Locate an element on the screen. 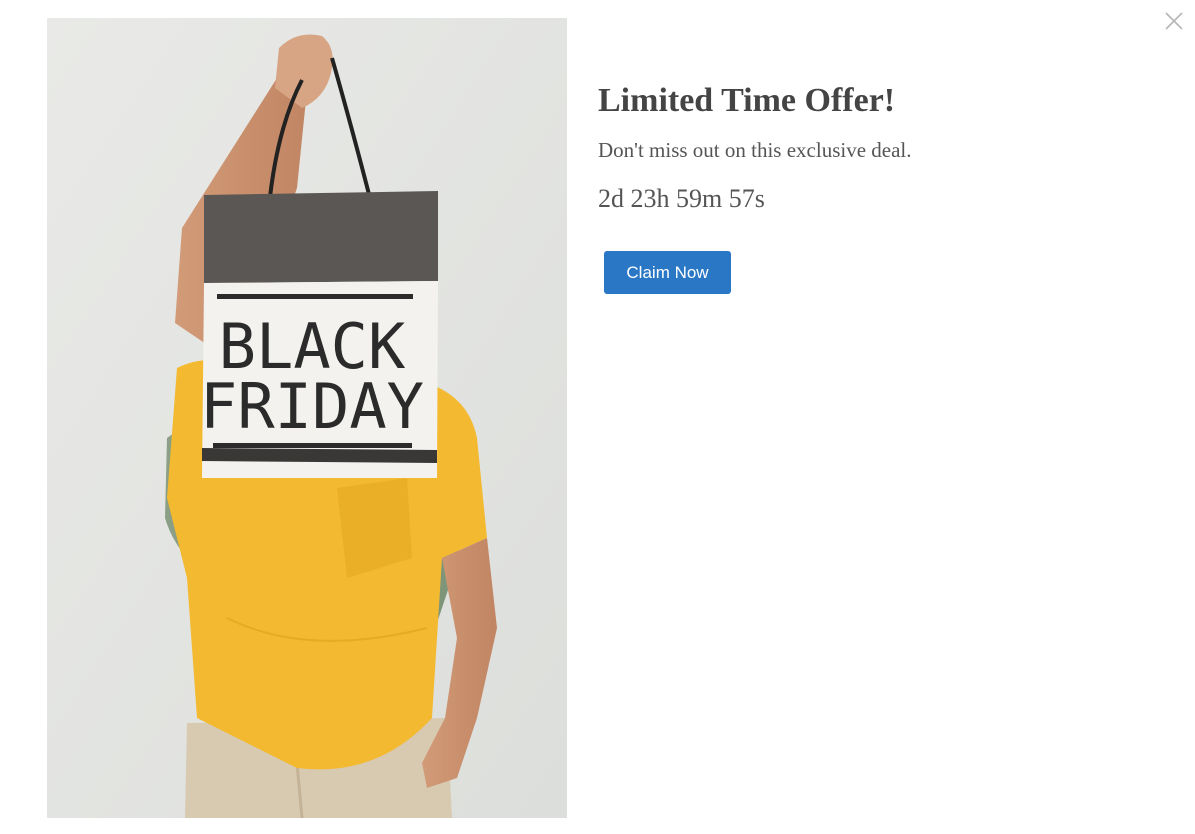 Image resolution: width=1195 pixels, height=834 pixels. bag-text-friday: FRIDAY is located at coordinates (312, 406).